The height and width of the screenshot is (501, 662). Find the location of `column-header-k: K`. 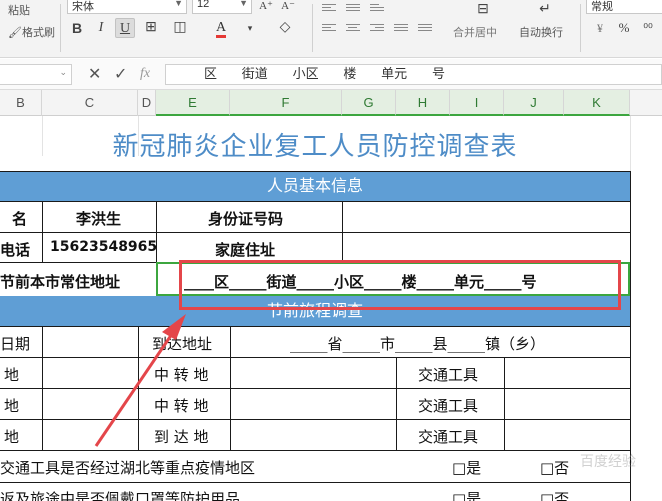

column-header-k: K is located at coordinates (597, 103).